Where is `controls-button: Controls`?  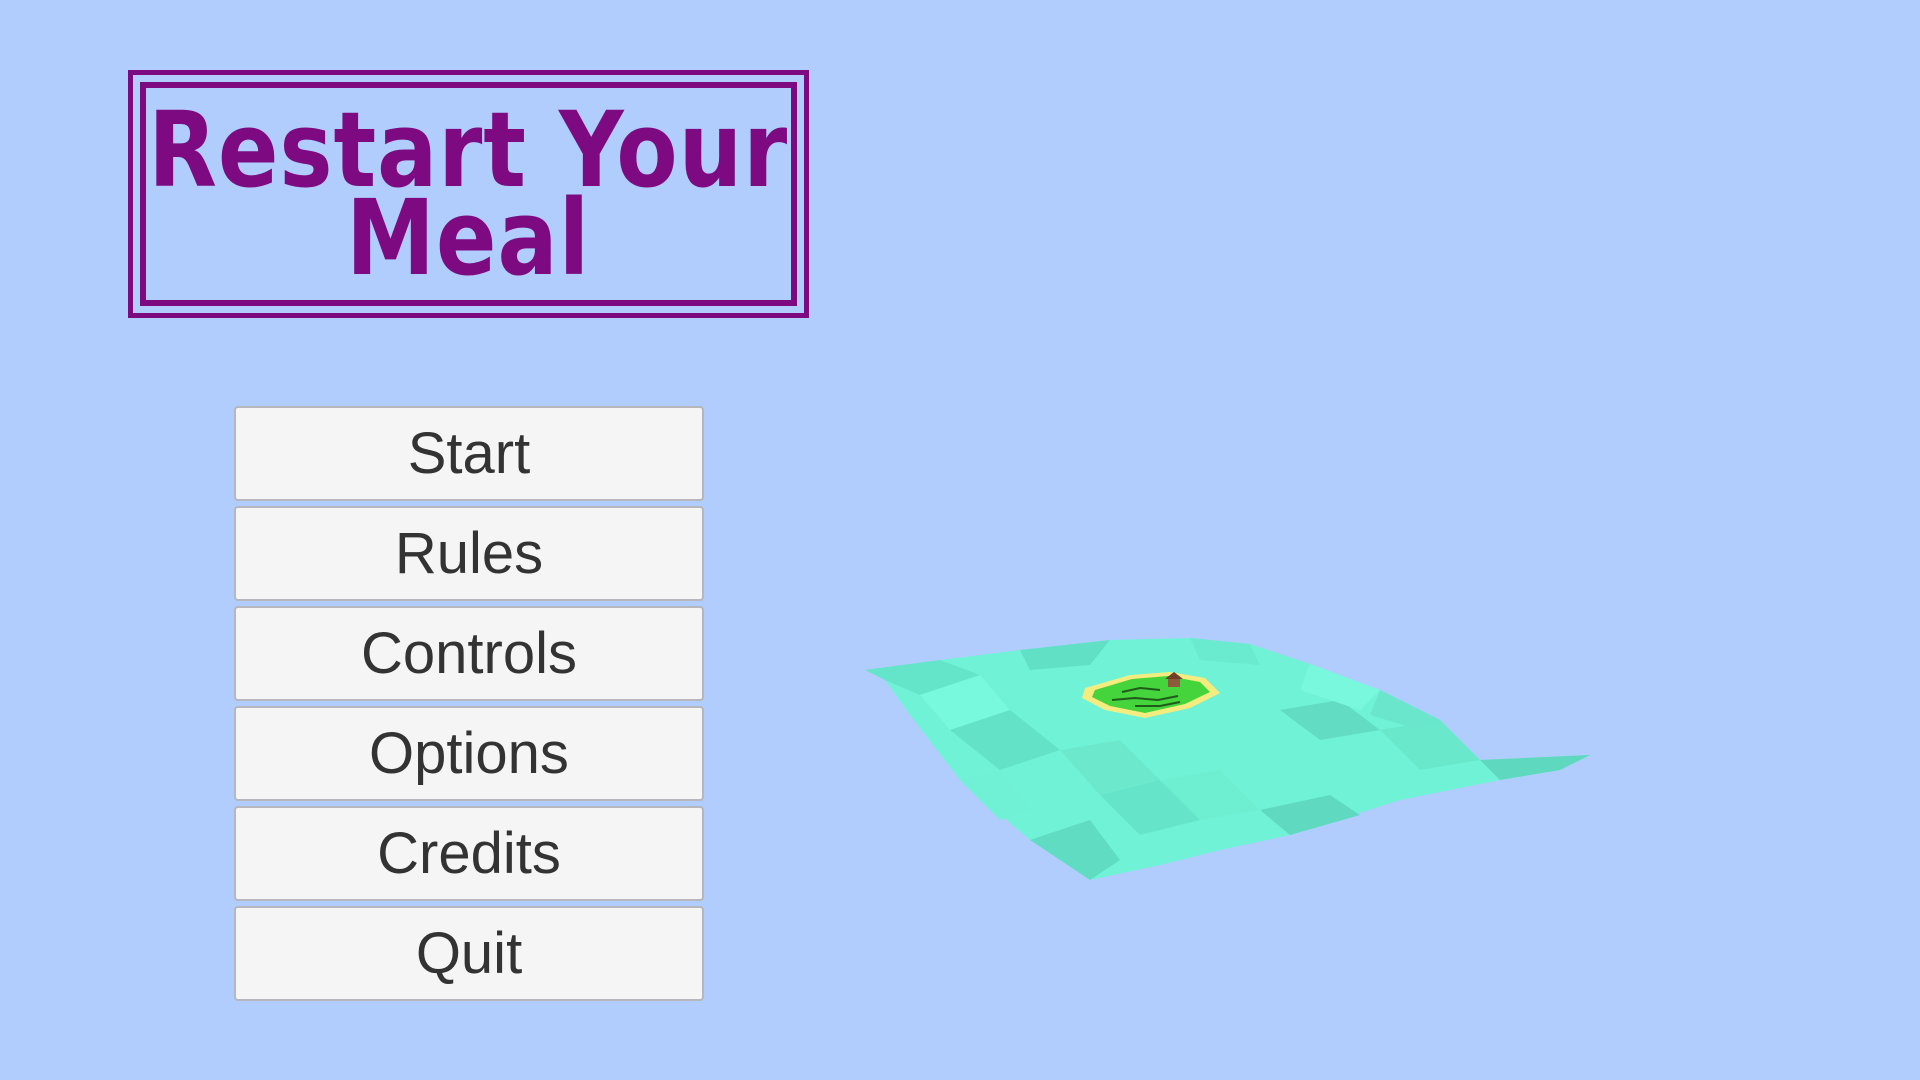 controls-button: Controls is located at coordinates (469, 653).